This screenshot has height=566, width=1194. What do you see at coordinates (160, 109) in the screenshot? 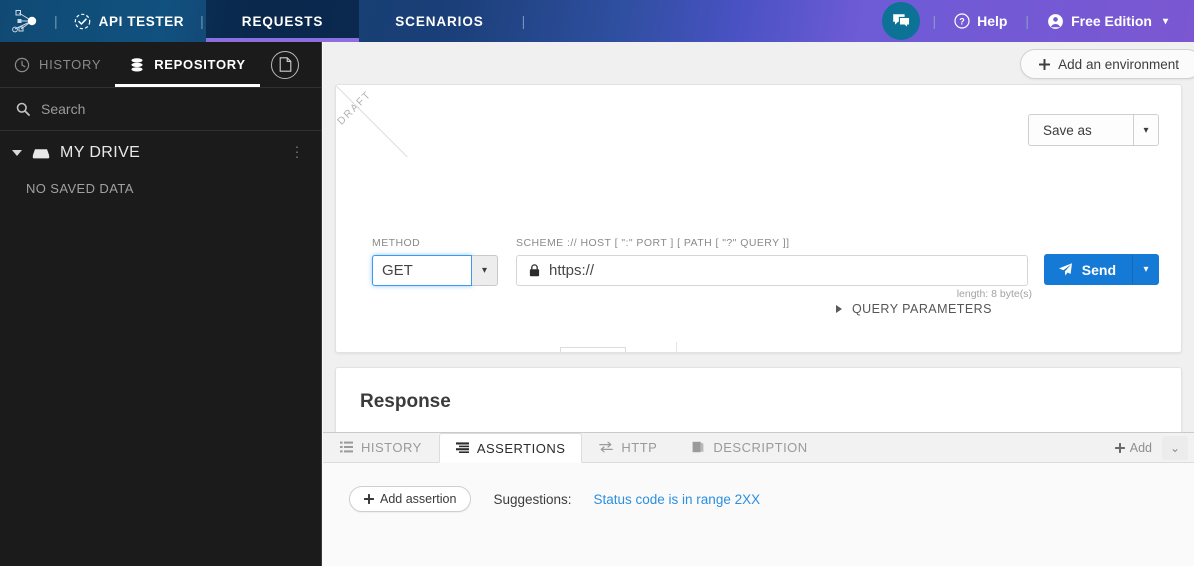
I see `search-input: Search` at bounding box center [160, 109].